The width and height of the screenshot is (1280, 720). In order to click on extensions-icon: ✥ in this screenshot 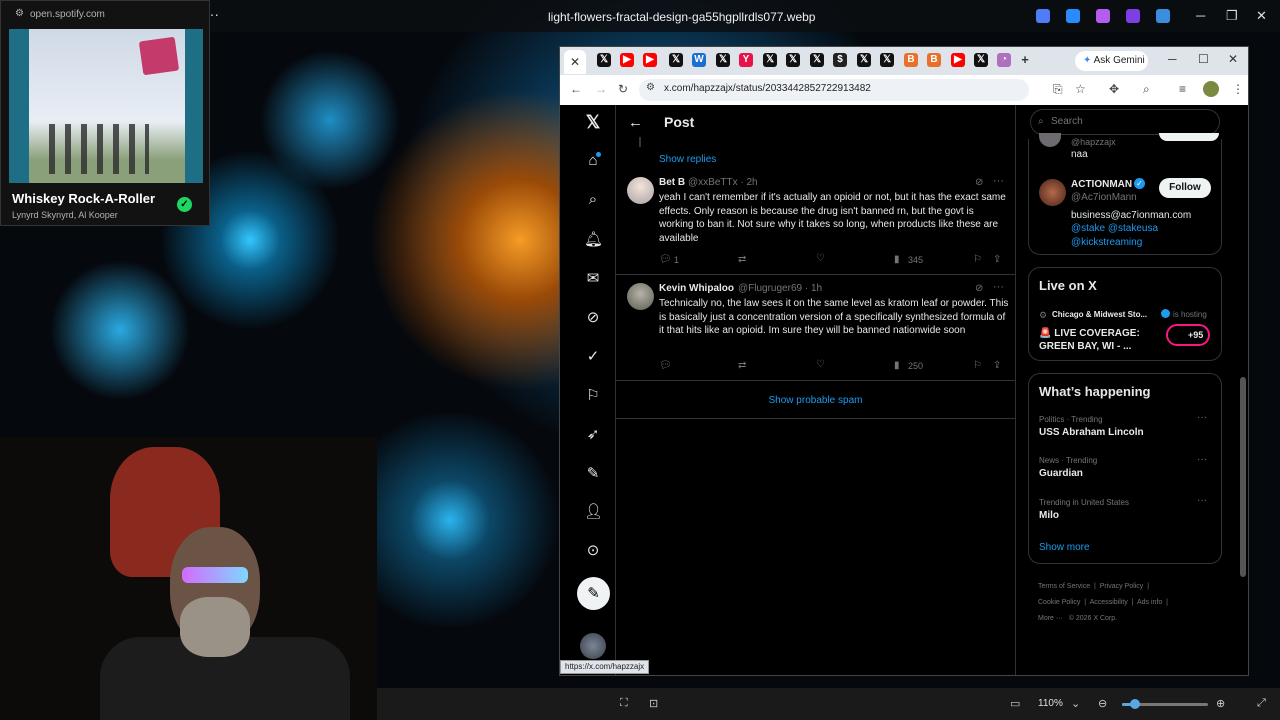, I will do `click(1114, 89)`.